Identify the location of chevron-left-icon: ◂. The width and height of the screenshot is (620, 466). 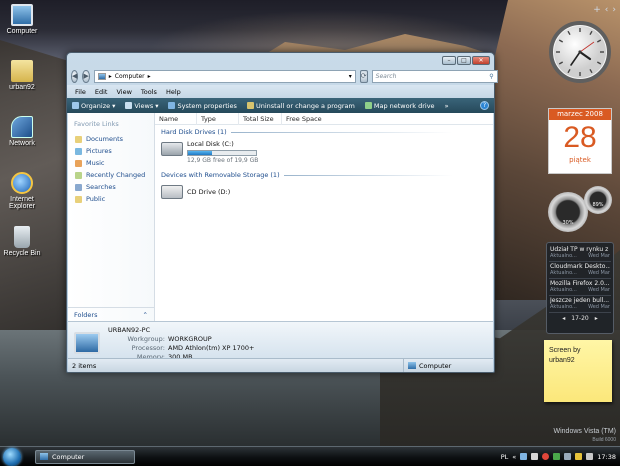
(563, 318).